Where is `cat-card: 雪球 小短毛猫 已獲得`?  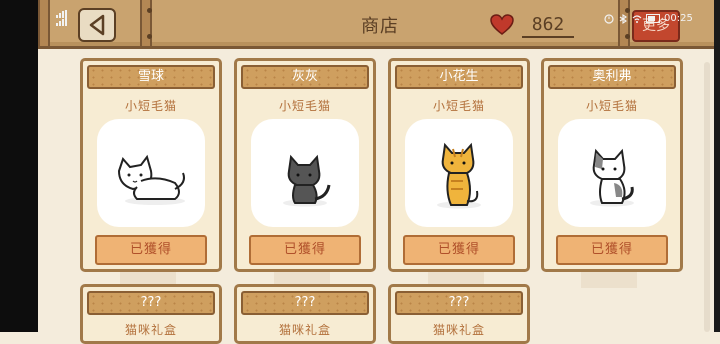
cat-card: 雪球 小短毛猫 已獲得 is located at coordinates (151, 165).